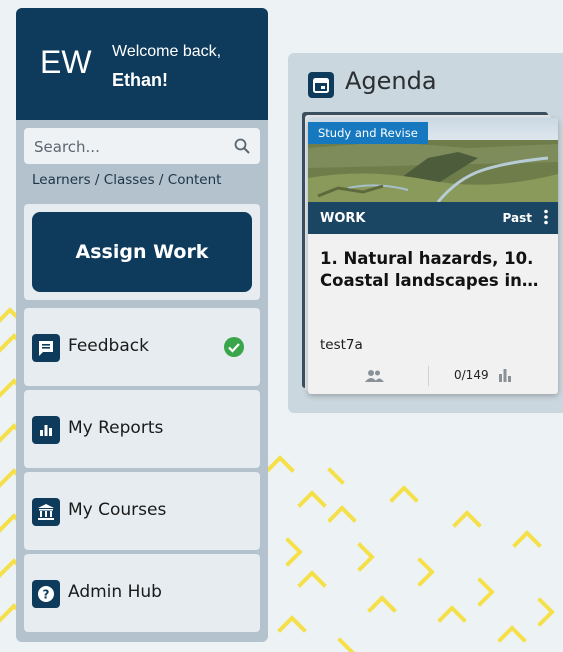  I want to click on assign-work-button: Assign Work, so click(142, 252).